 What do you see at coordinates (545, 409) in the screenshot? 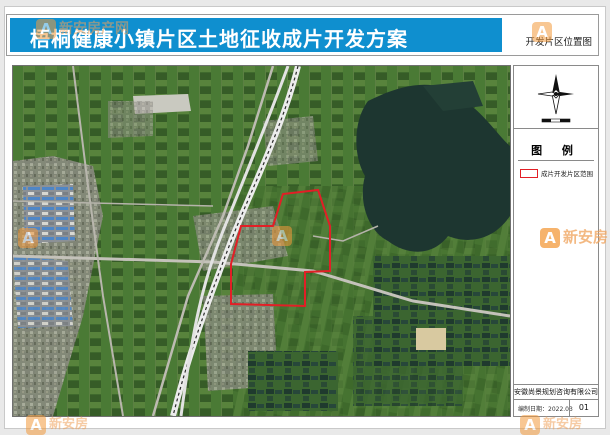
I see `compile-date: 编制日期：2022.03` at bounding box center [545, 409].